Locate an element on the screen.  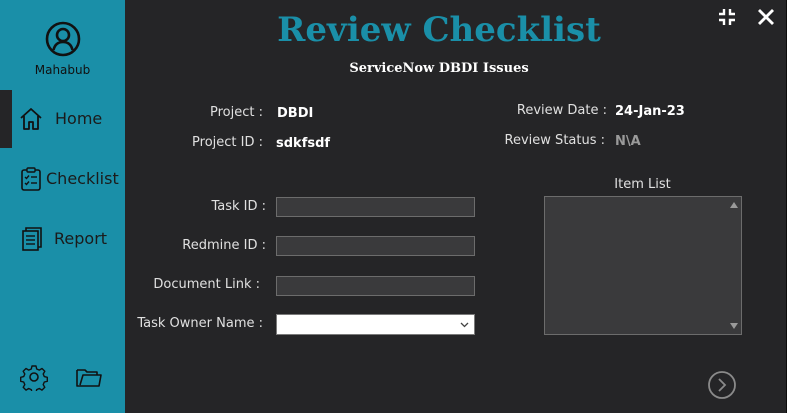
clipboard-icon is located at coordinates (31, 179).